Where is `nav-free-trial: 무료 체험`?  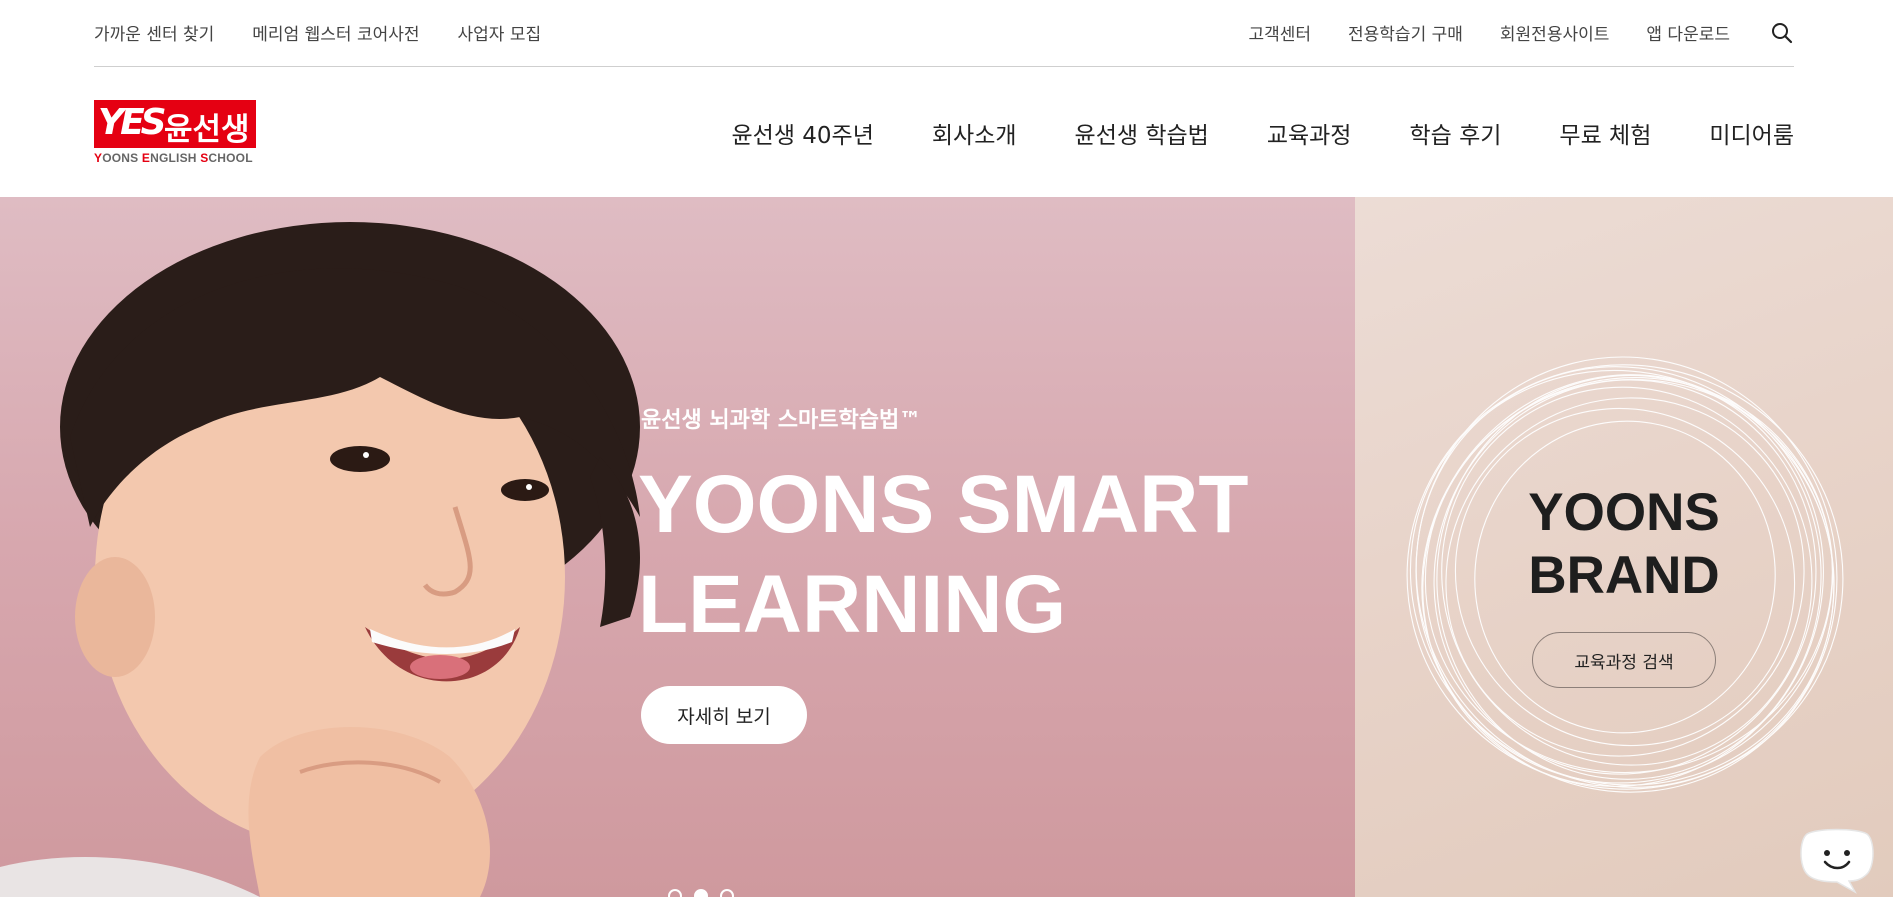
nav-free-trial: 무료 체험 is located at coordinates (1605, 133).